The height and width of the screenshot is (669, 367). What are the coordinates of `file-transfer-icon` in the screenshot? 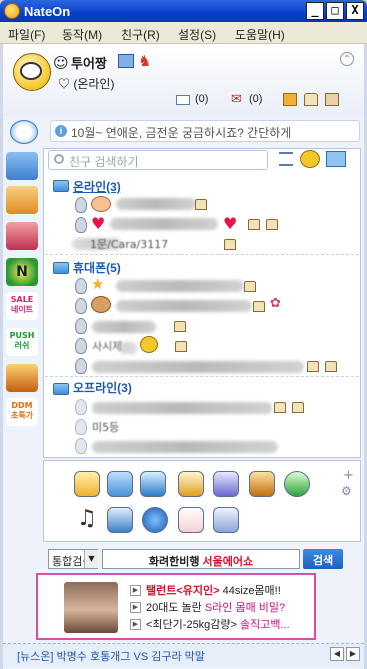 It's located at (262, 484).